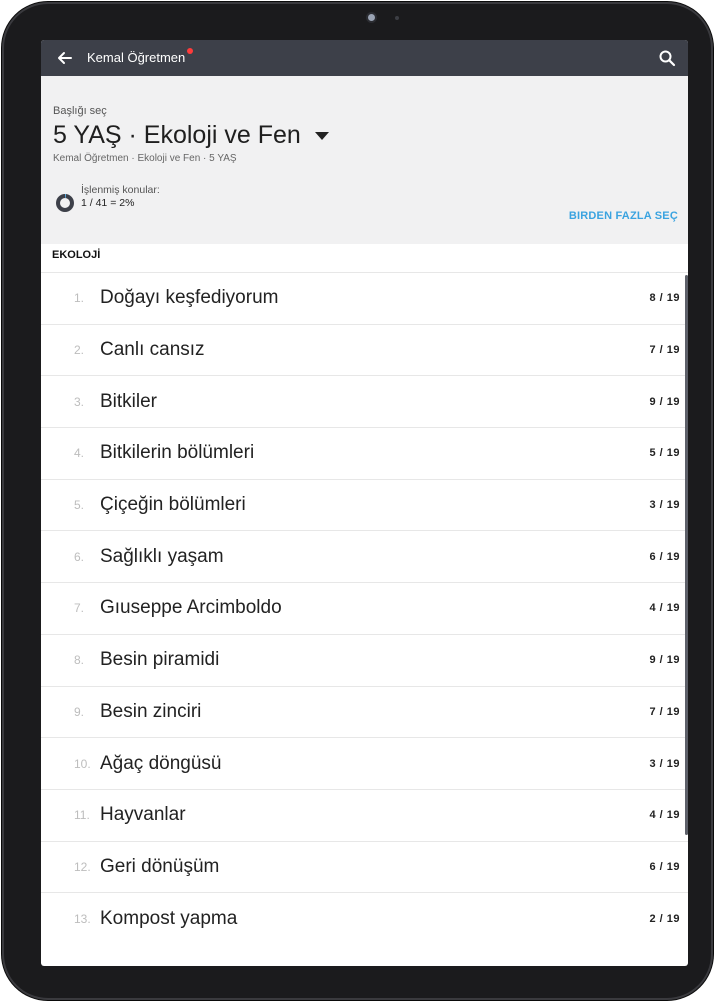 The height and width of the screenshot is (1003, 715). Describe the element at coordinates (79, 505) in the screenshot. I see `topic-number: 5.` at that location.